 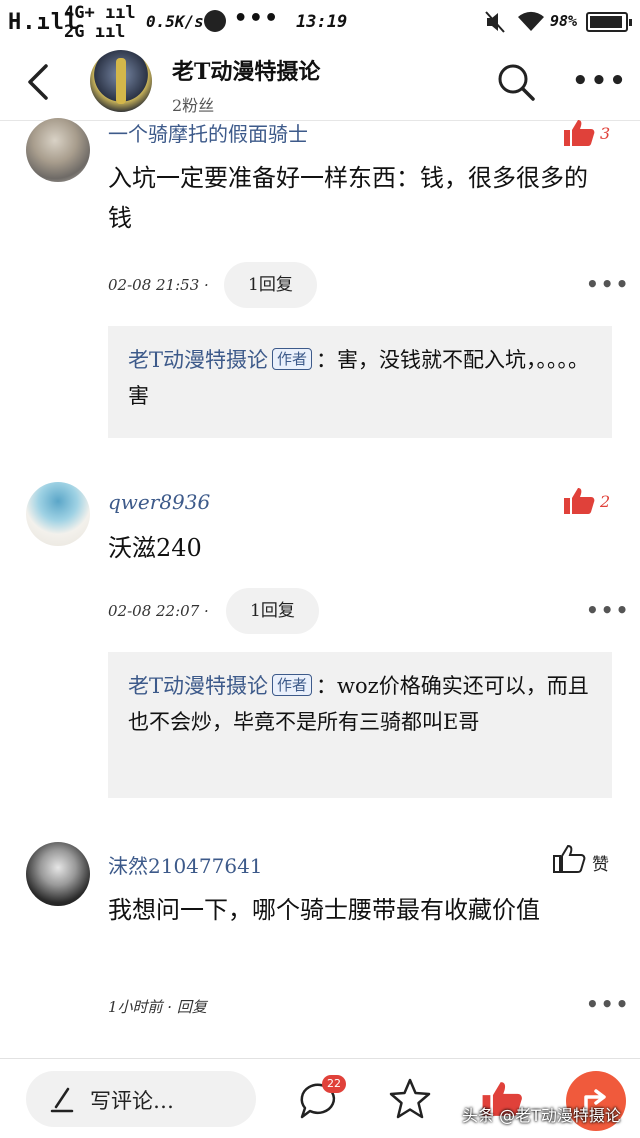 I want to click on commenter-name: 沫然210477641, so click(x=185, y=864).